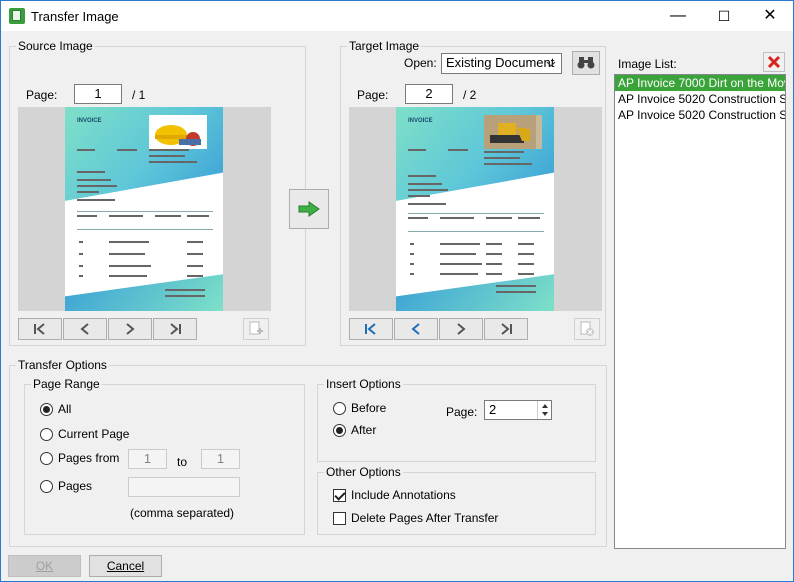 This screenshot has width=794, height=582. I want to click on pages-radio-dot, so click(46, 486).